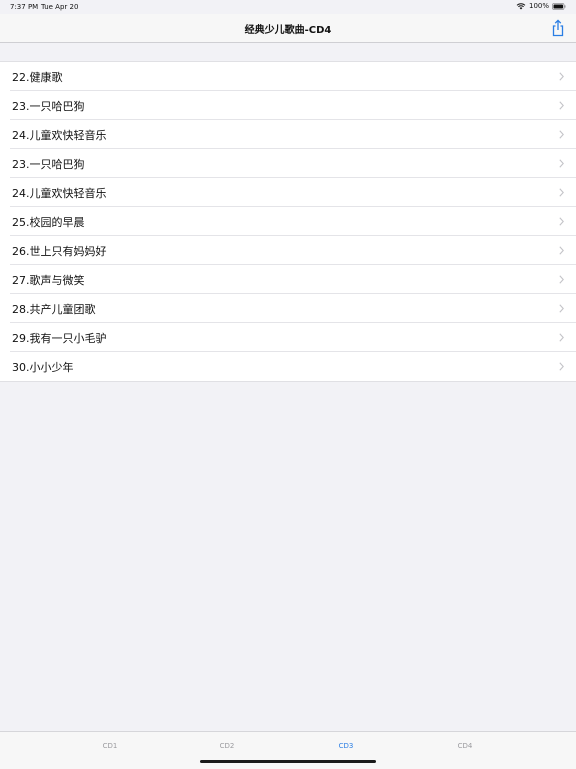 This screenshot has width=576, height=769. Describe the element at coordinates (465, 746) in the screenshot. I see `tab-cd4: CD4` at that location.